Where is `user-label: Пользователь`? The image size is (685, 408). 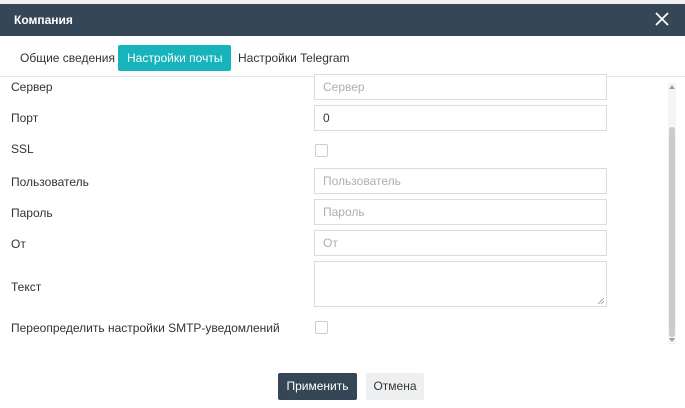
user-label: Пользователь is located at coordinates (50, 182).